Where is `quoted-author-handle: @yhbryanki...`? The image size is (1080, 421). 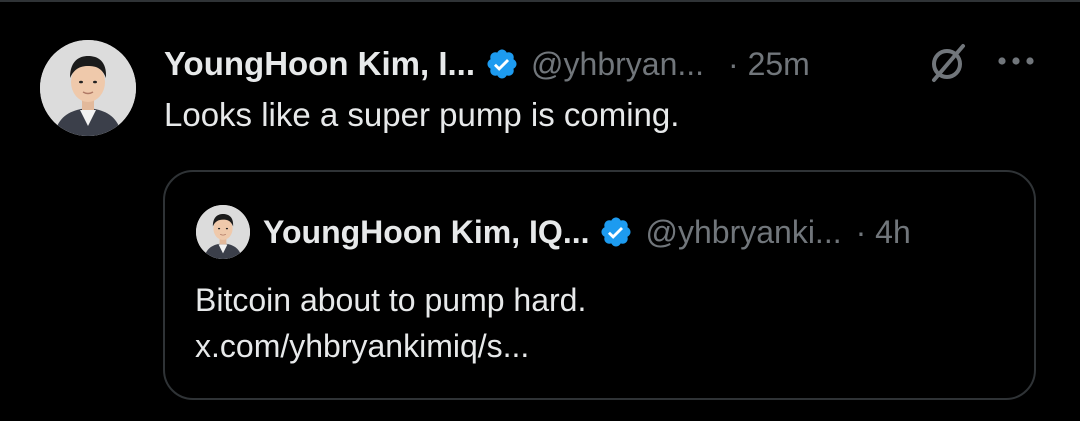 quoted-author-handle: @yhbryanki... is located at coordinates (743, 232).